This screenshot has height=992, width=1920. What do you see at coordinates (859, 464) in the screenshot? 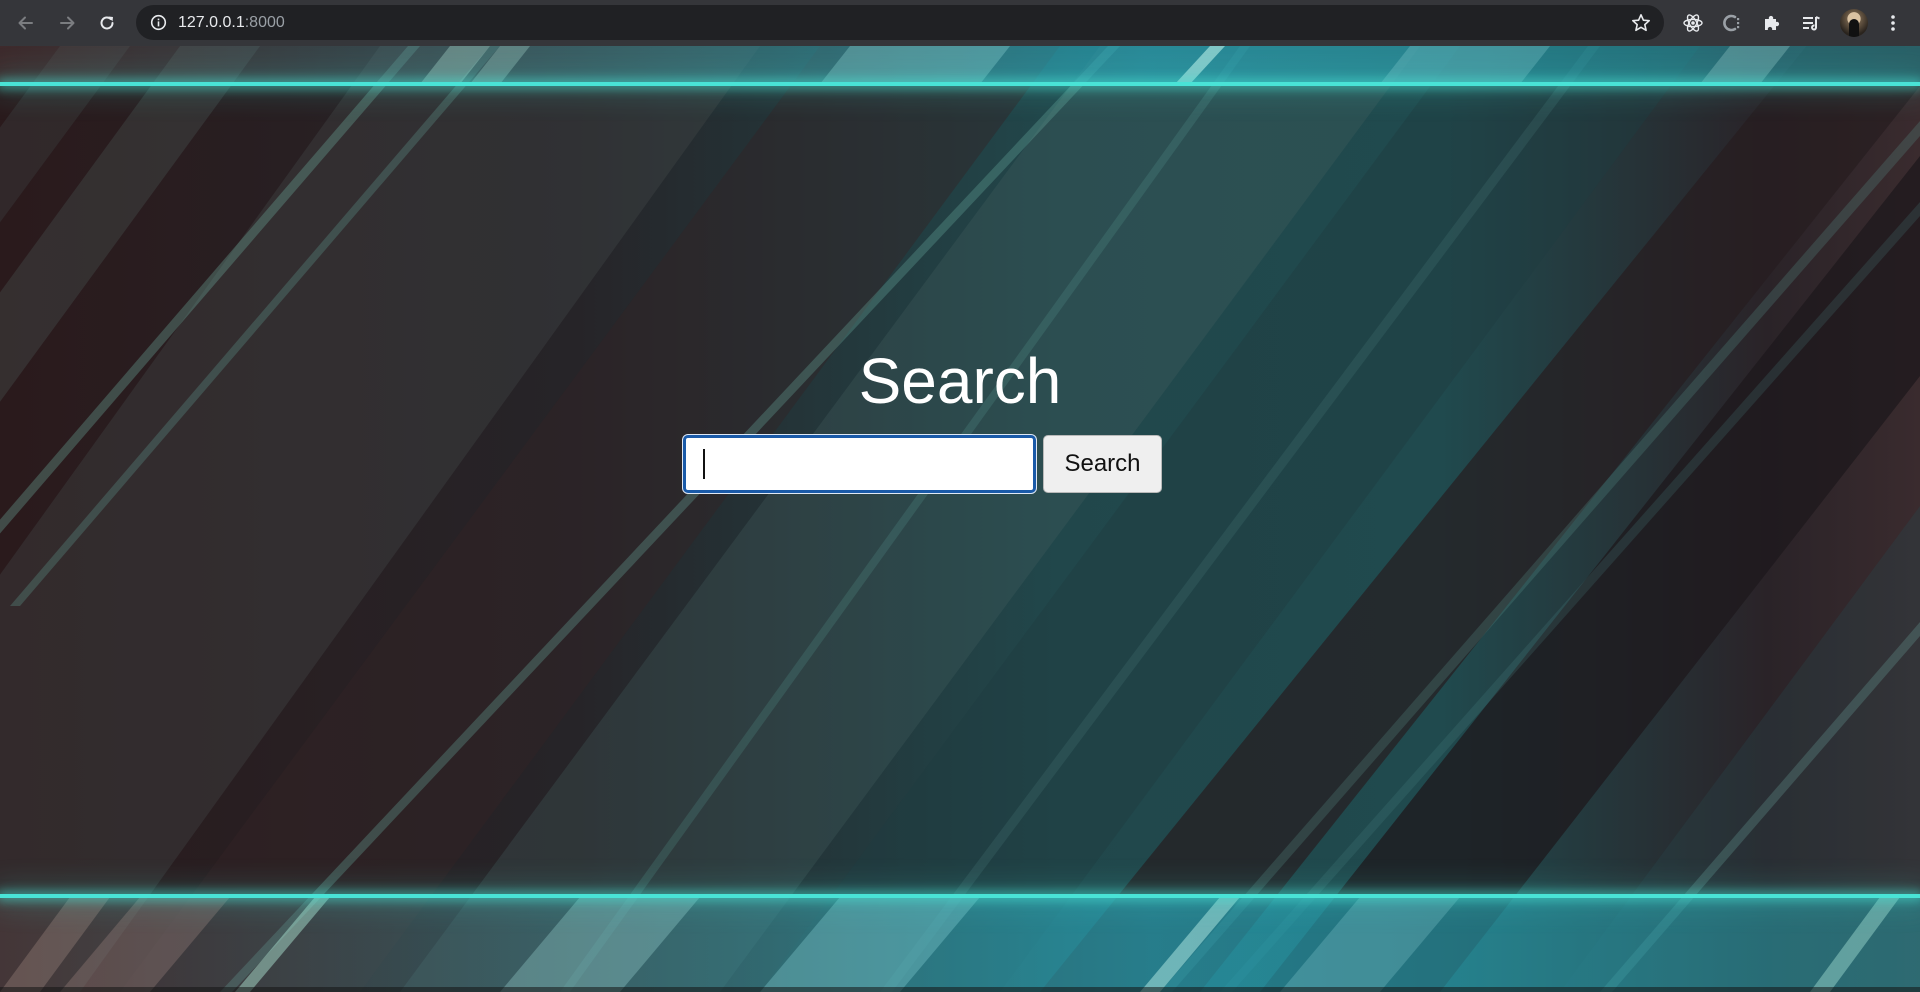
I see `search-input` at bounding box center [859, 464].